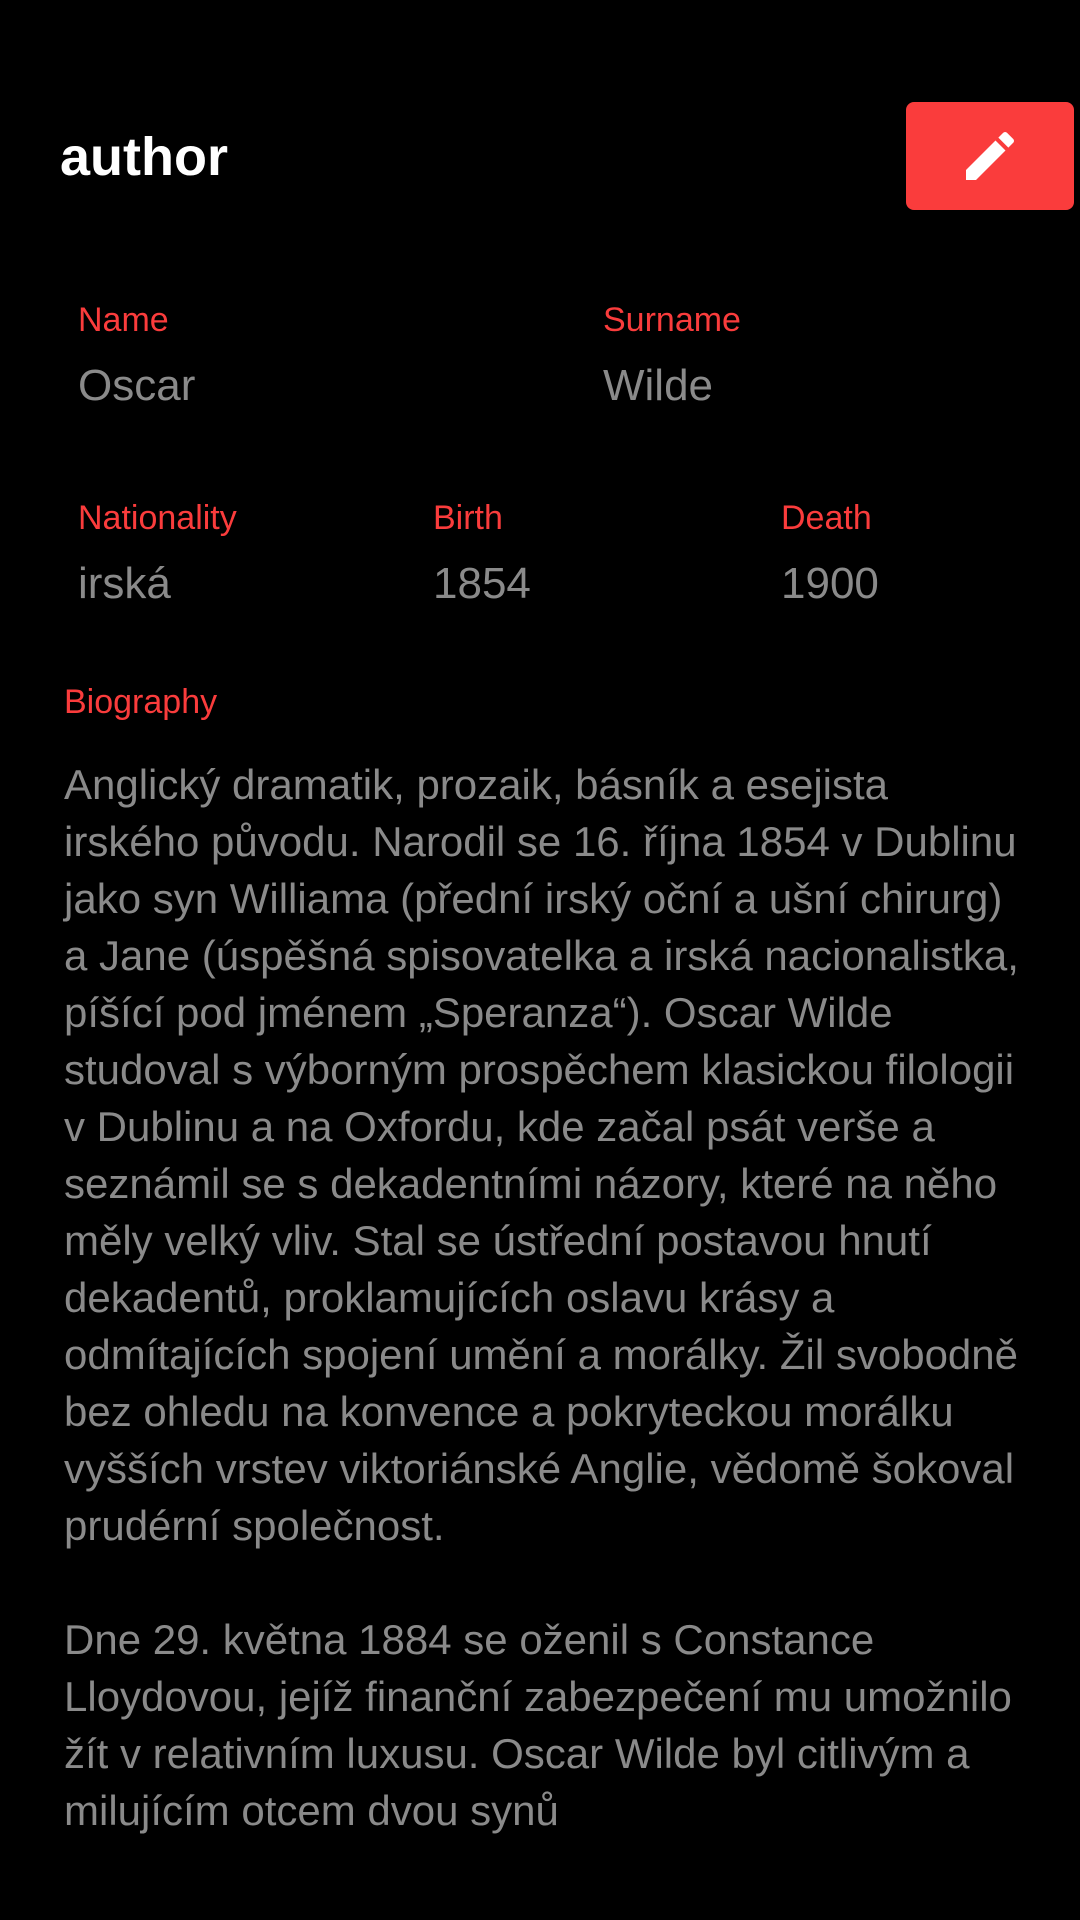 Image resolution: width=1080 pixels, height=1920 pixels. What do you see at coordinates (136, 357) in the screenshot?
I see `name-field: Name Oscar` at bounding box center [136, 357].